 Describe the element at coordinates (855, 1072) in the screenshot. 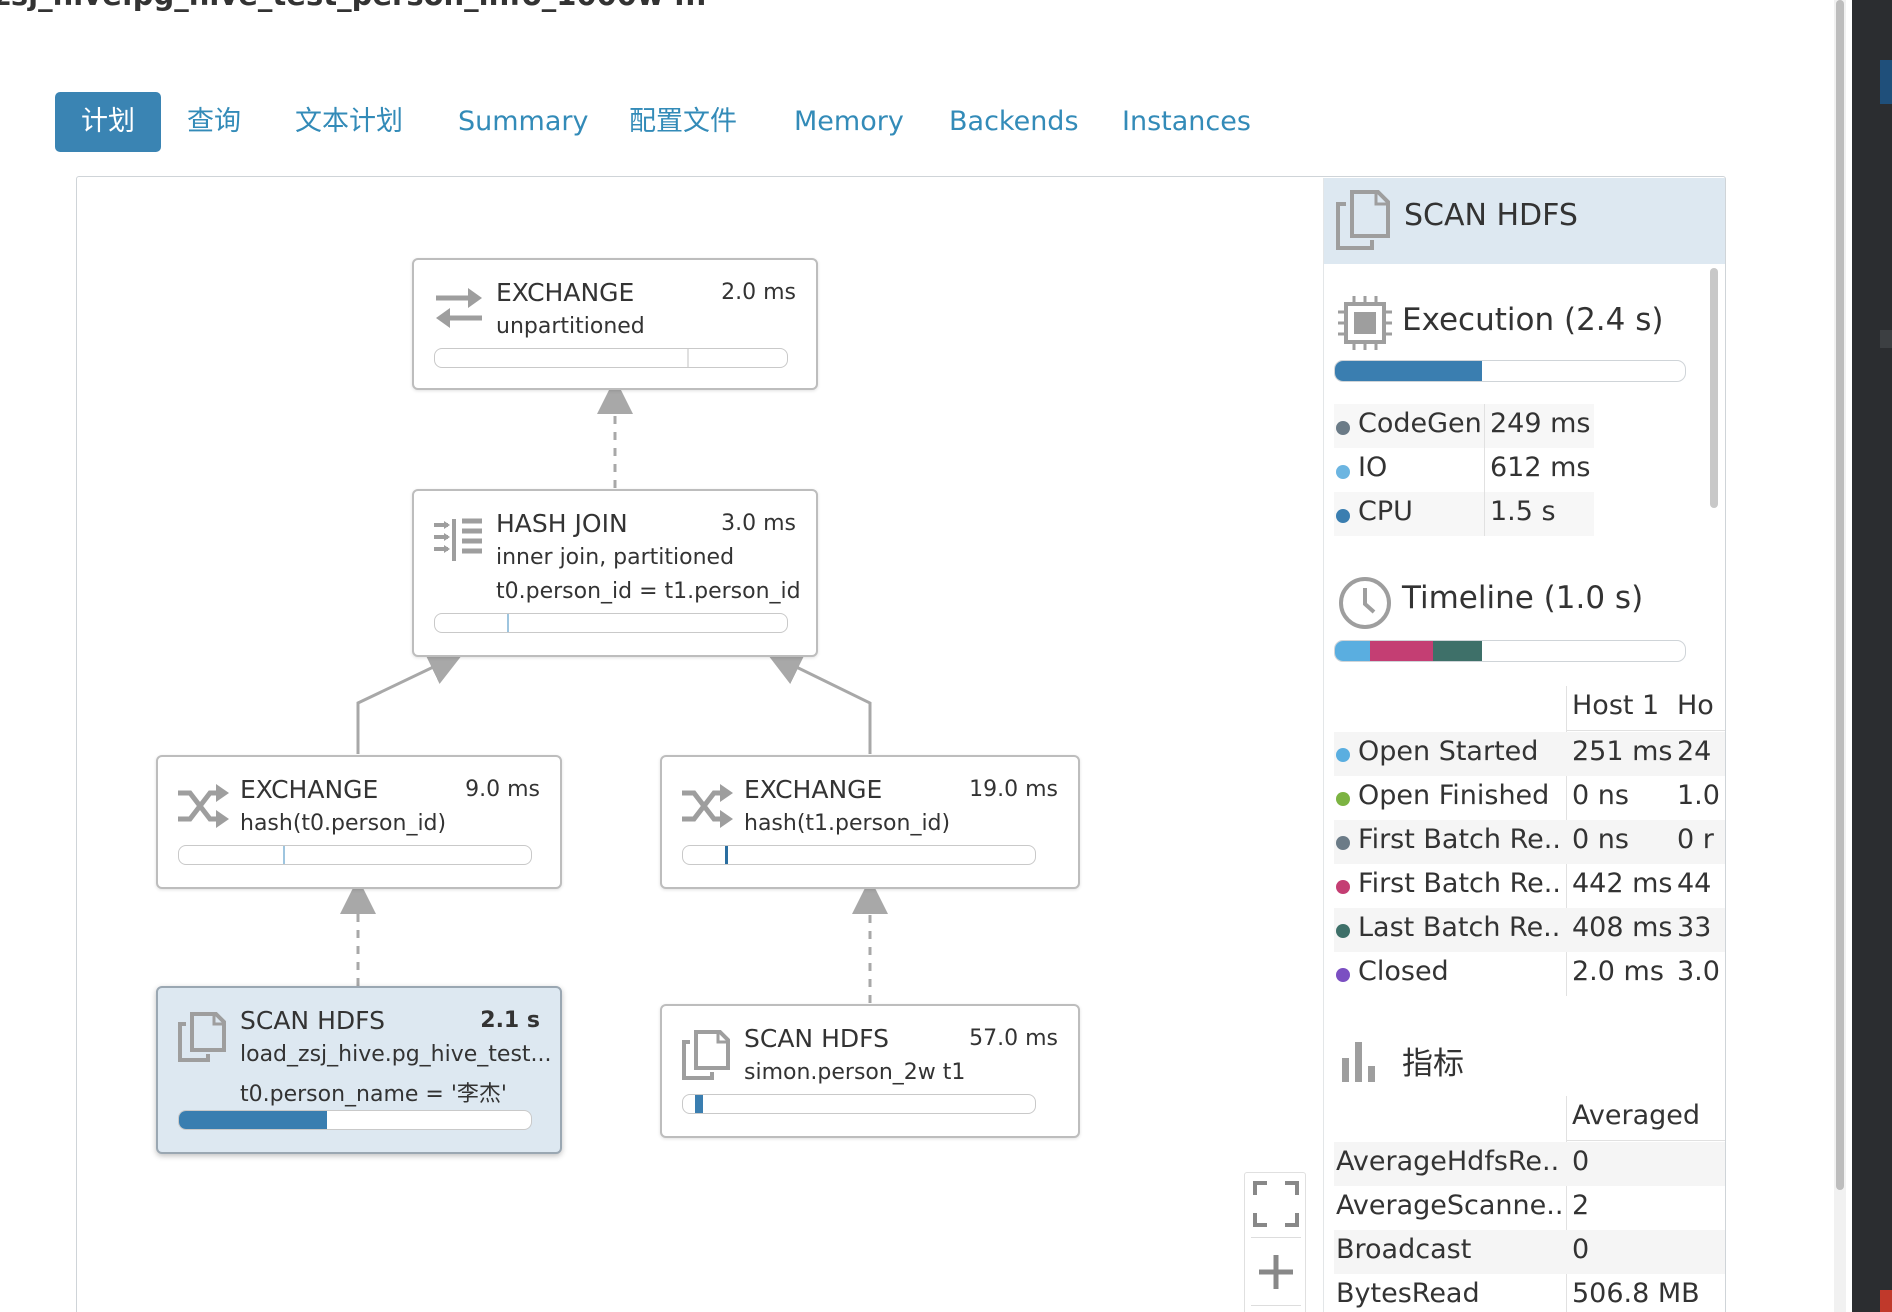

I see `node-detail: simon.person_2w t1` at that location.